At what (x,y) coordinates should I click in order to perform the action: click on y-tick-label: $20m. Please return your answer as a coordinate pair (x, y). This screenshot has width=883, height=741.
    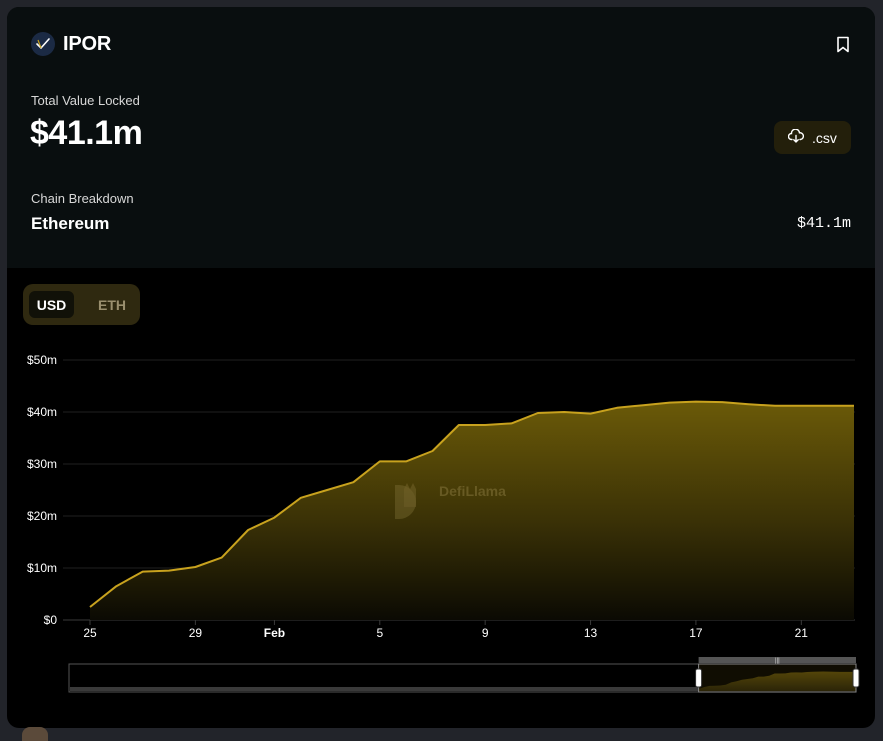
    Looking at the image, I should click on (42, 516).